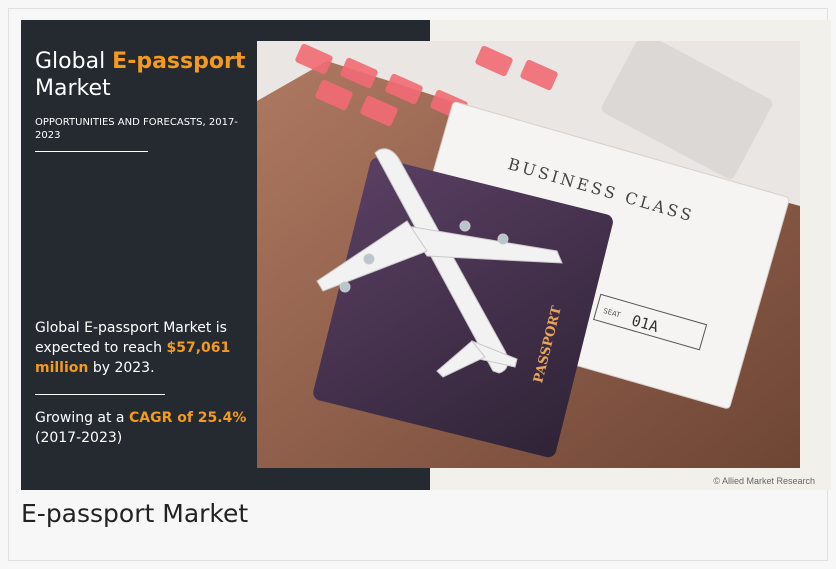  I want to click on cagr-text: Growing at a CAGR of 25.4% (2017-2023), so click(145, 428).